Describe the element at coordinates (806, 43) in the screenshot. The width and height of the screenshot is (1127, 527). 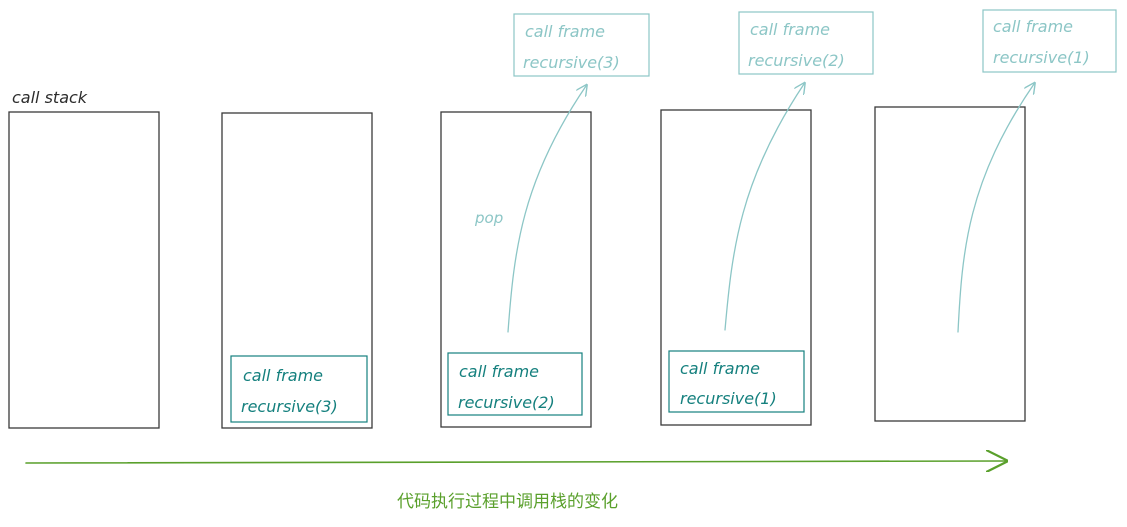
I see `popped-frame-recursive-2: call frame recursive(2)` at that location.